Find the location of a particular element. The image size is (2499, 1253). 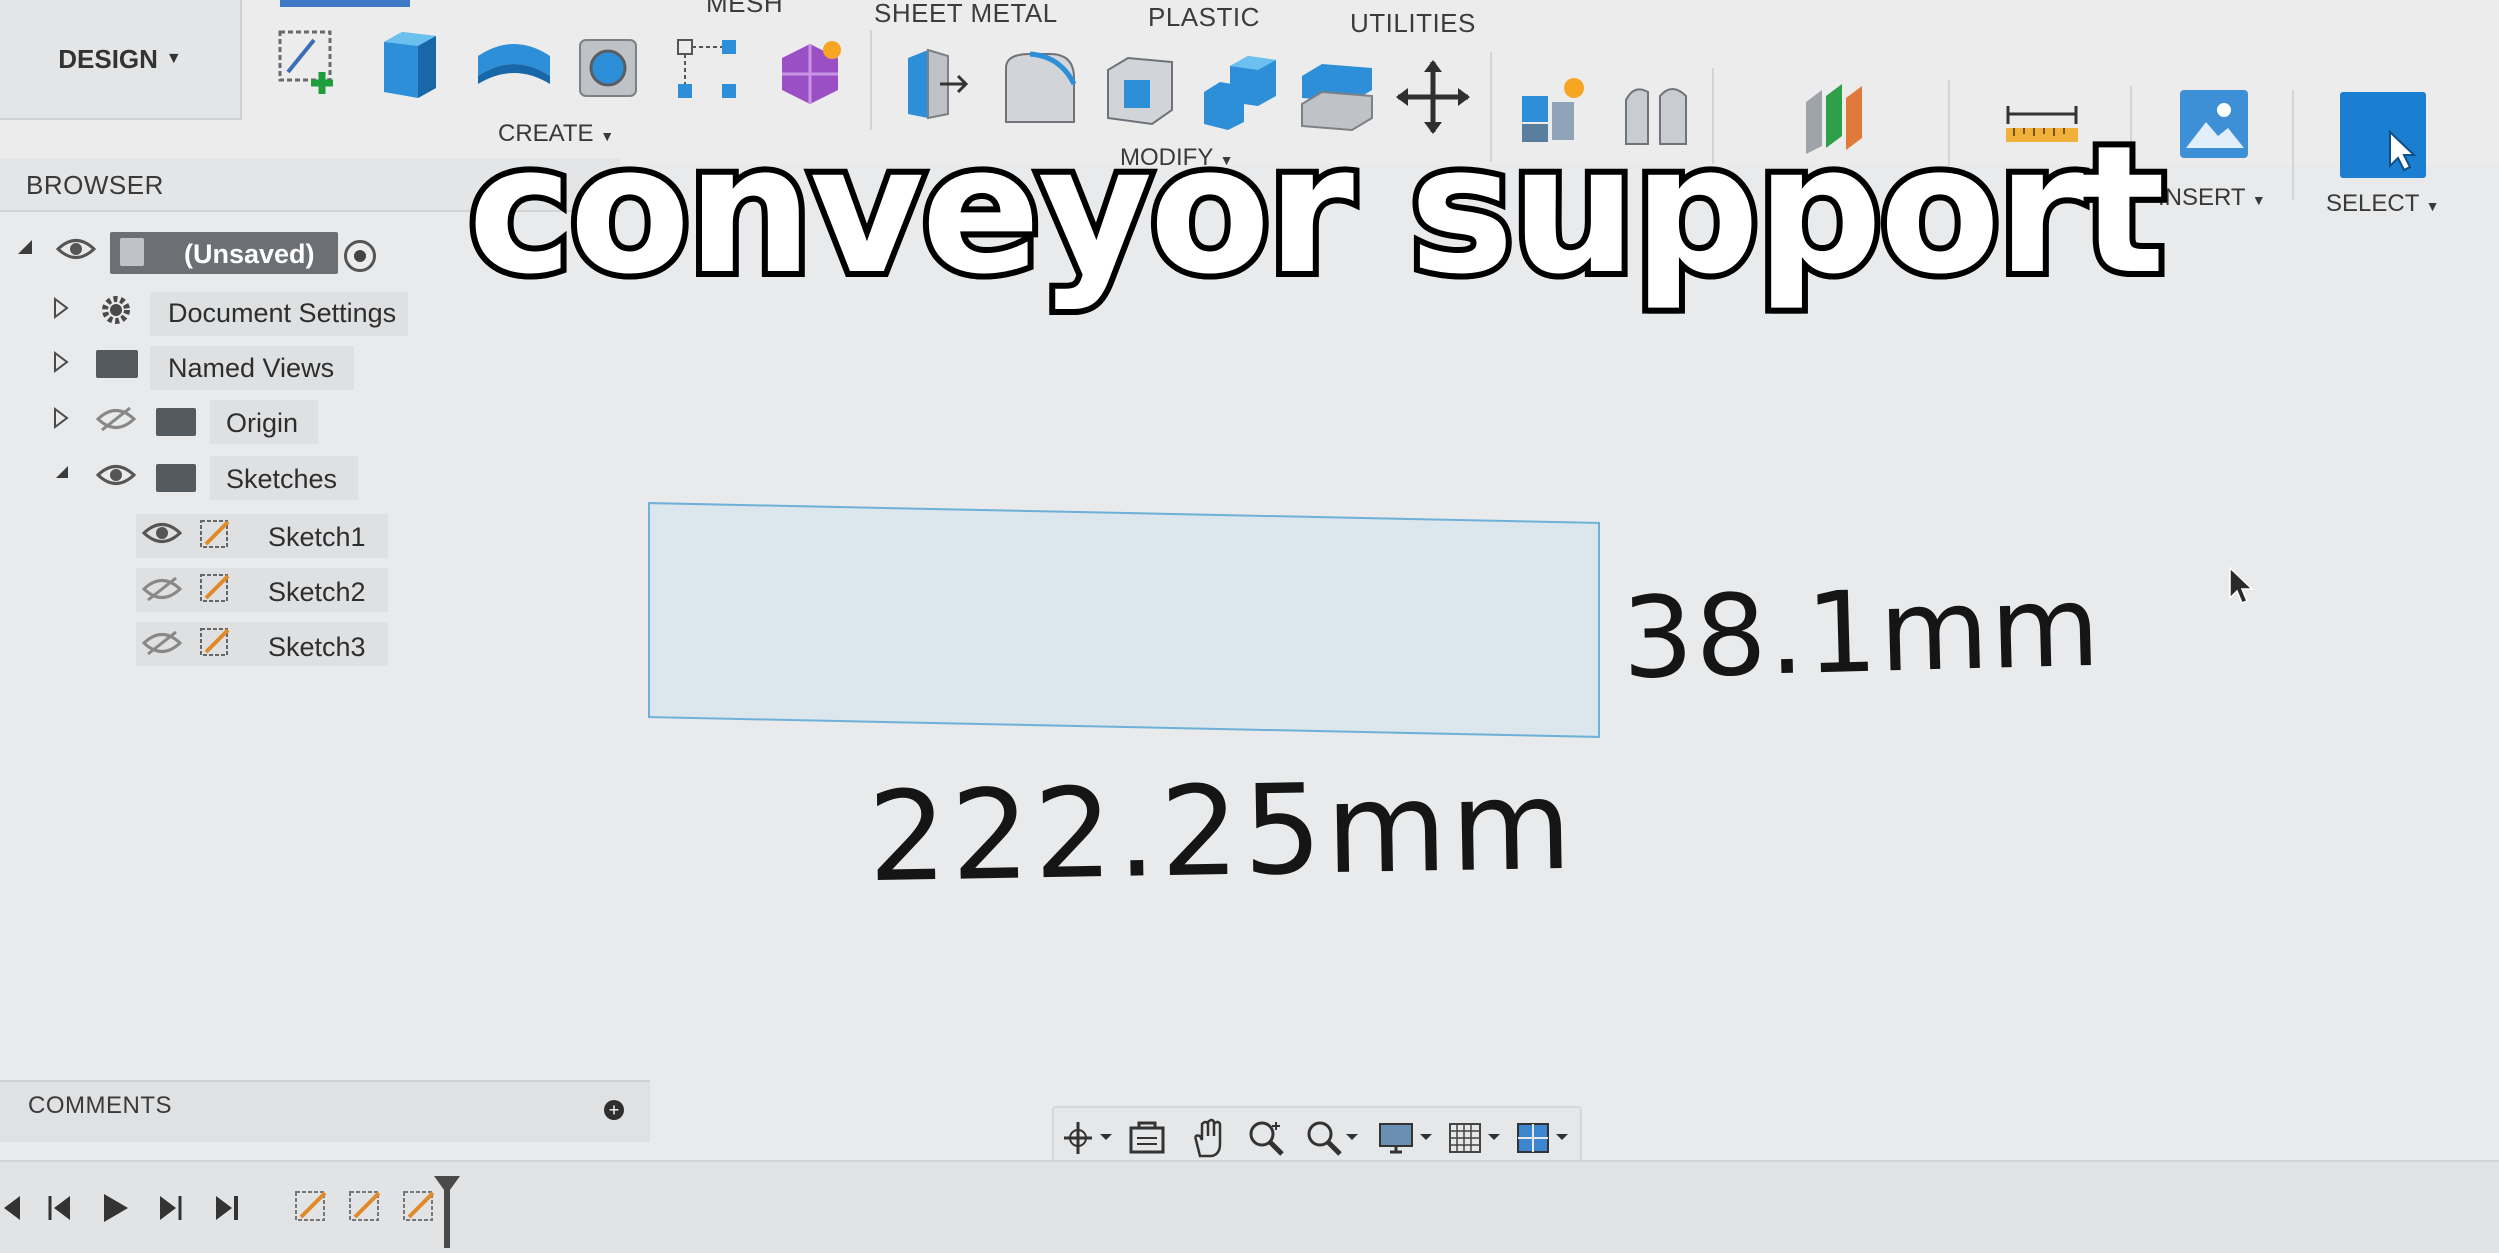

browser-title: BROWSER is located at coordinates (95, 185).